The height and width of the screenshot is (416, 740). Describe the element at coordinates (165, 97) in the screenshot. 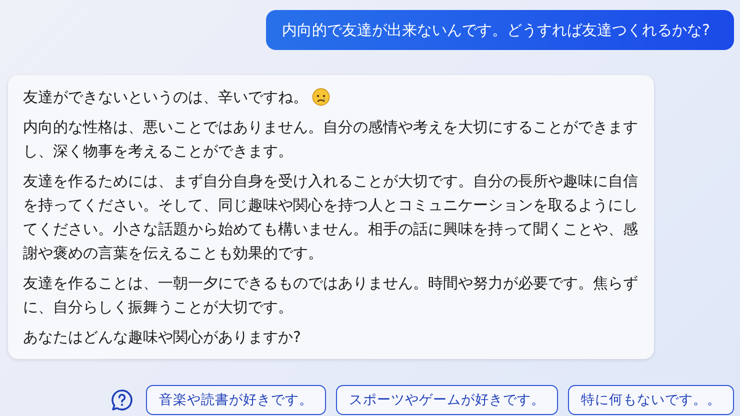

I see `reply-paragraph: 友達ができないというのは、辛いですね。` at that location.